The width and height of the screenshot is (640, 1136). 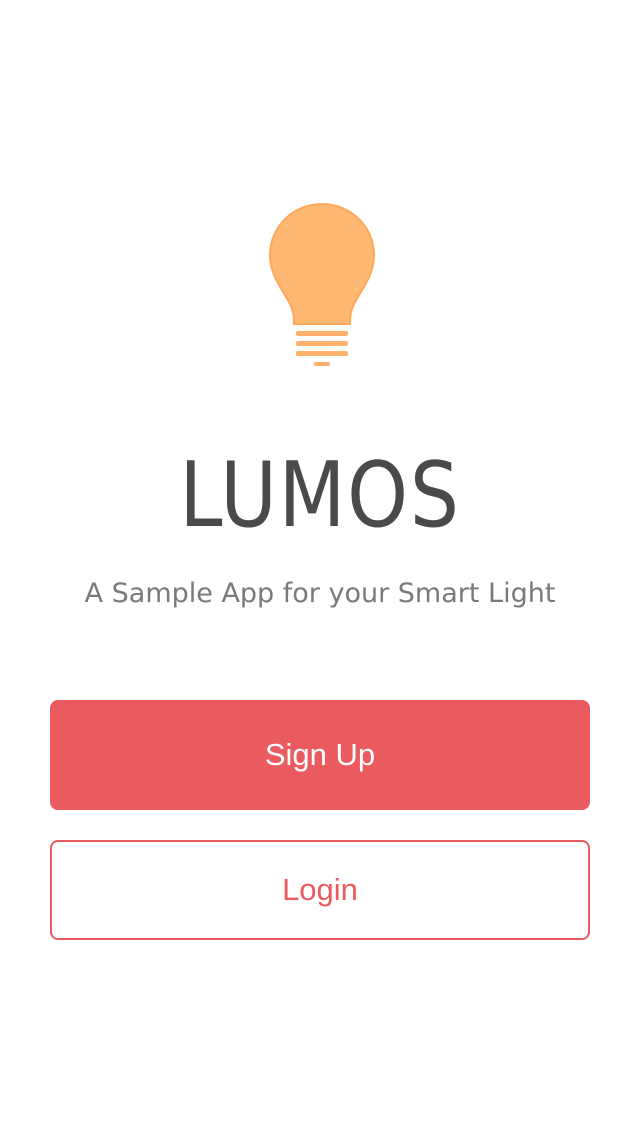 I want to click on sign-up-button-label: Sign Up, so click(x=320, y=754).